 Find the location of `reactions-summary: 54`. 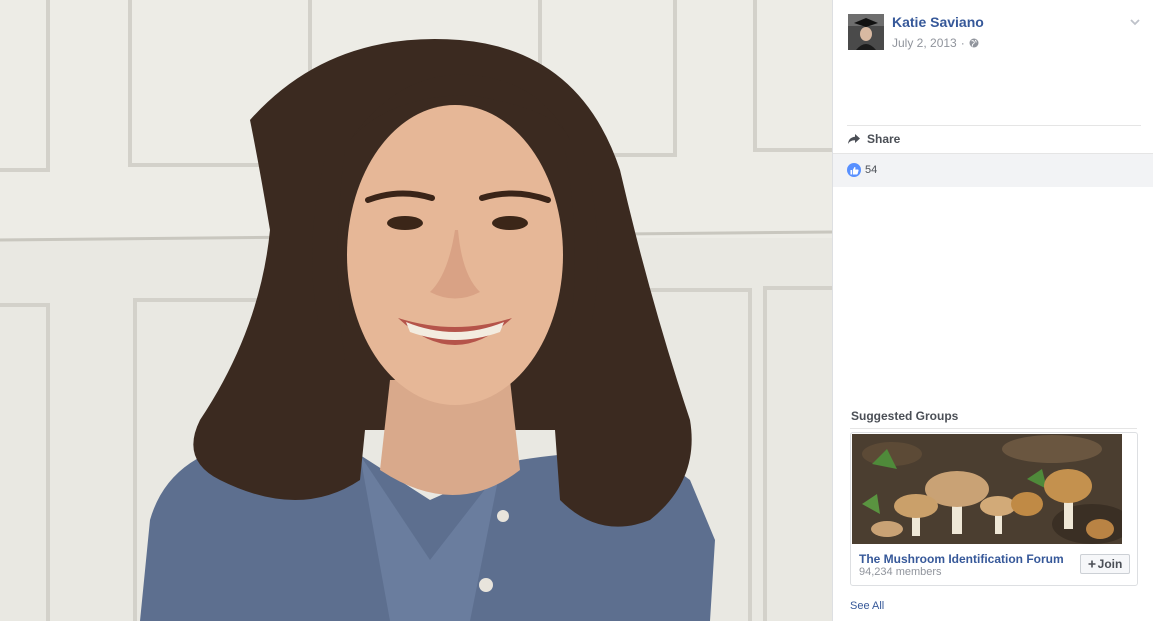

reactions-summary: 54 is located at coordinates (862, 170).